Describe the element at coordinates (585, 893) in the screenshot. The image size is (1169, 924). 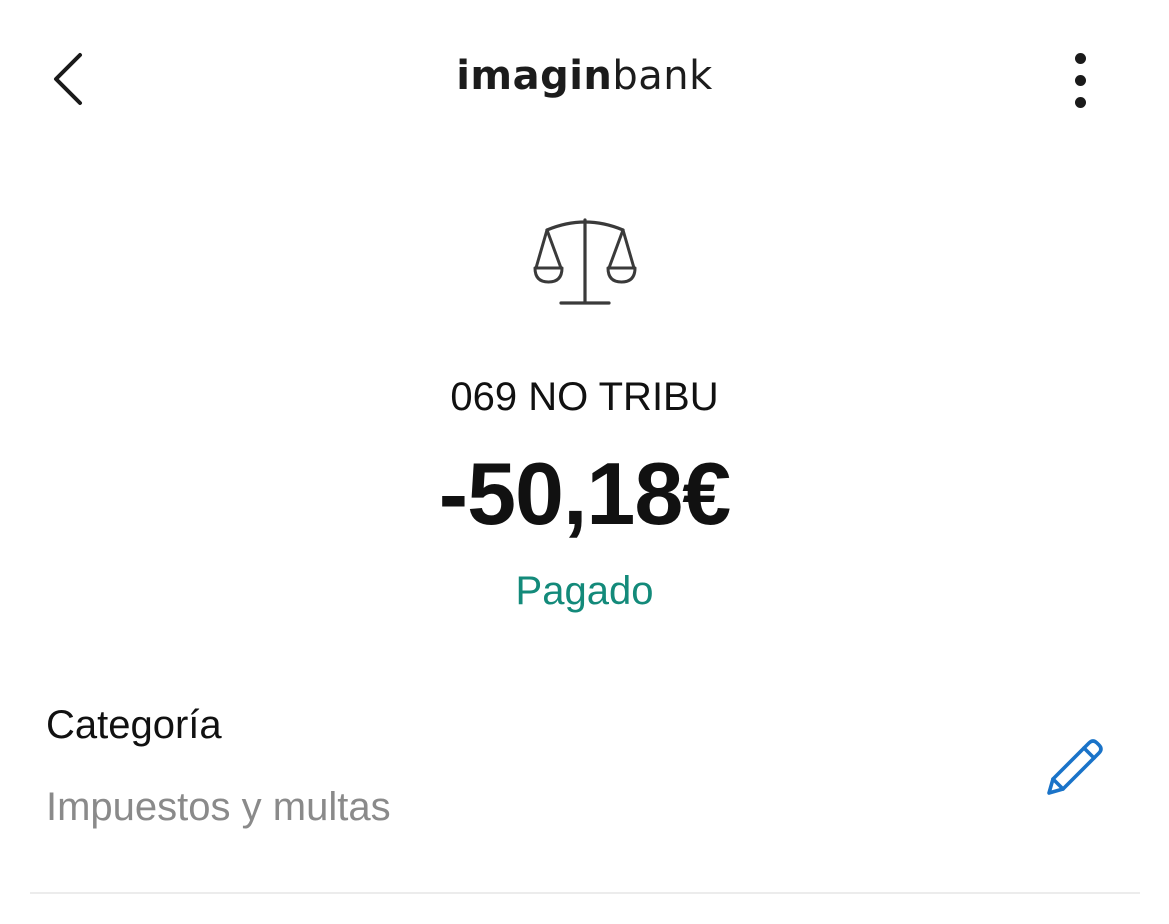
I see `divider` at that location.